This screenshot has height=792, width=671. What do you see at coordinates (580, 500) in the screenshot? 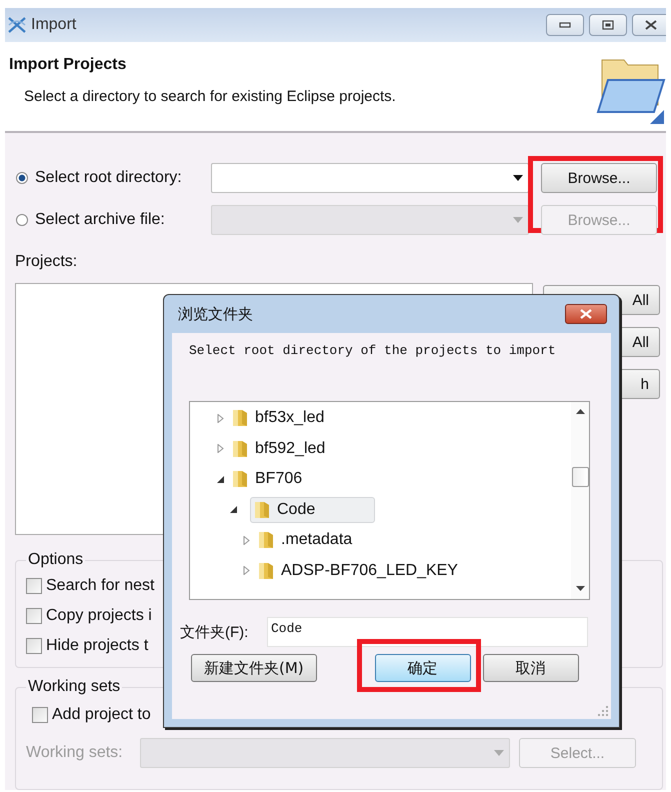
I see `scrollbar` at bounding box center [580, 500].